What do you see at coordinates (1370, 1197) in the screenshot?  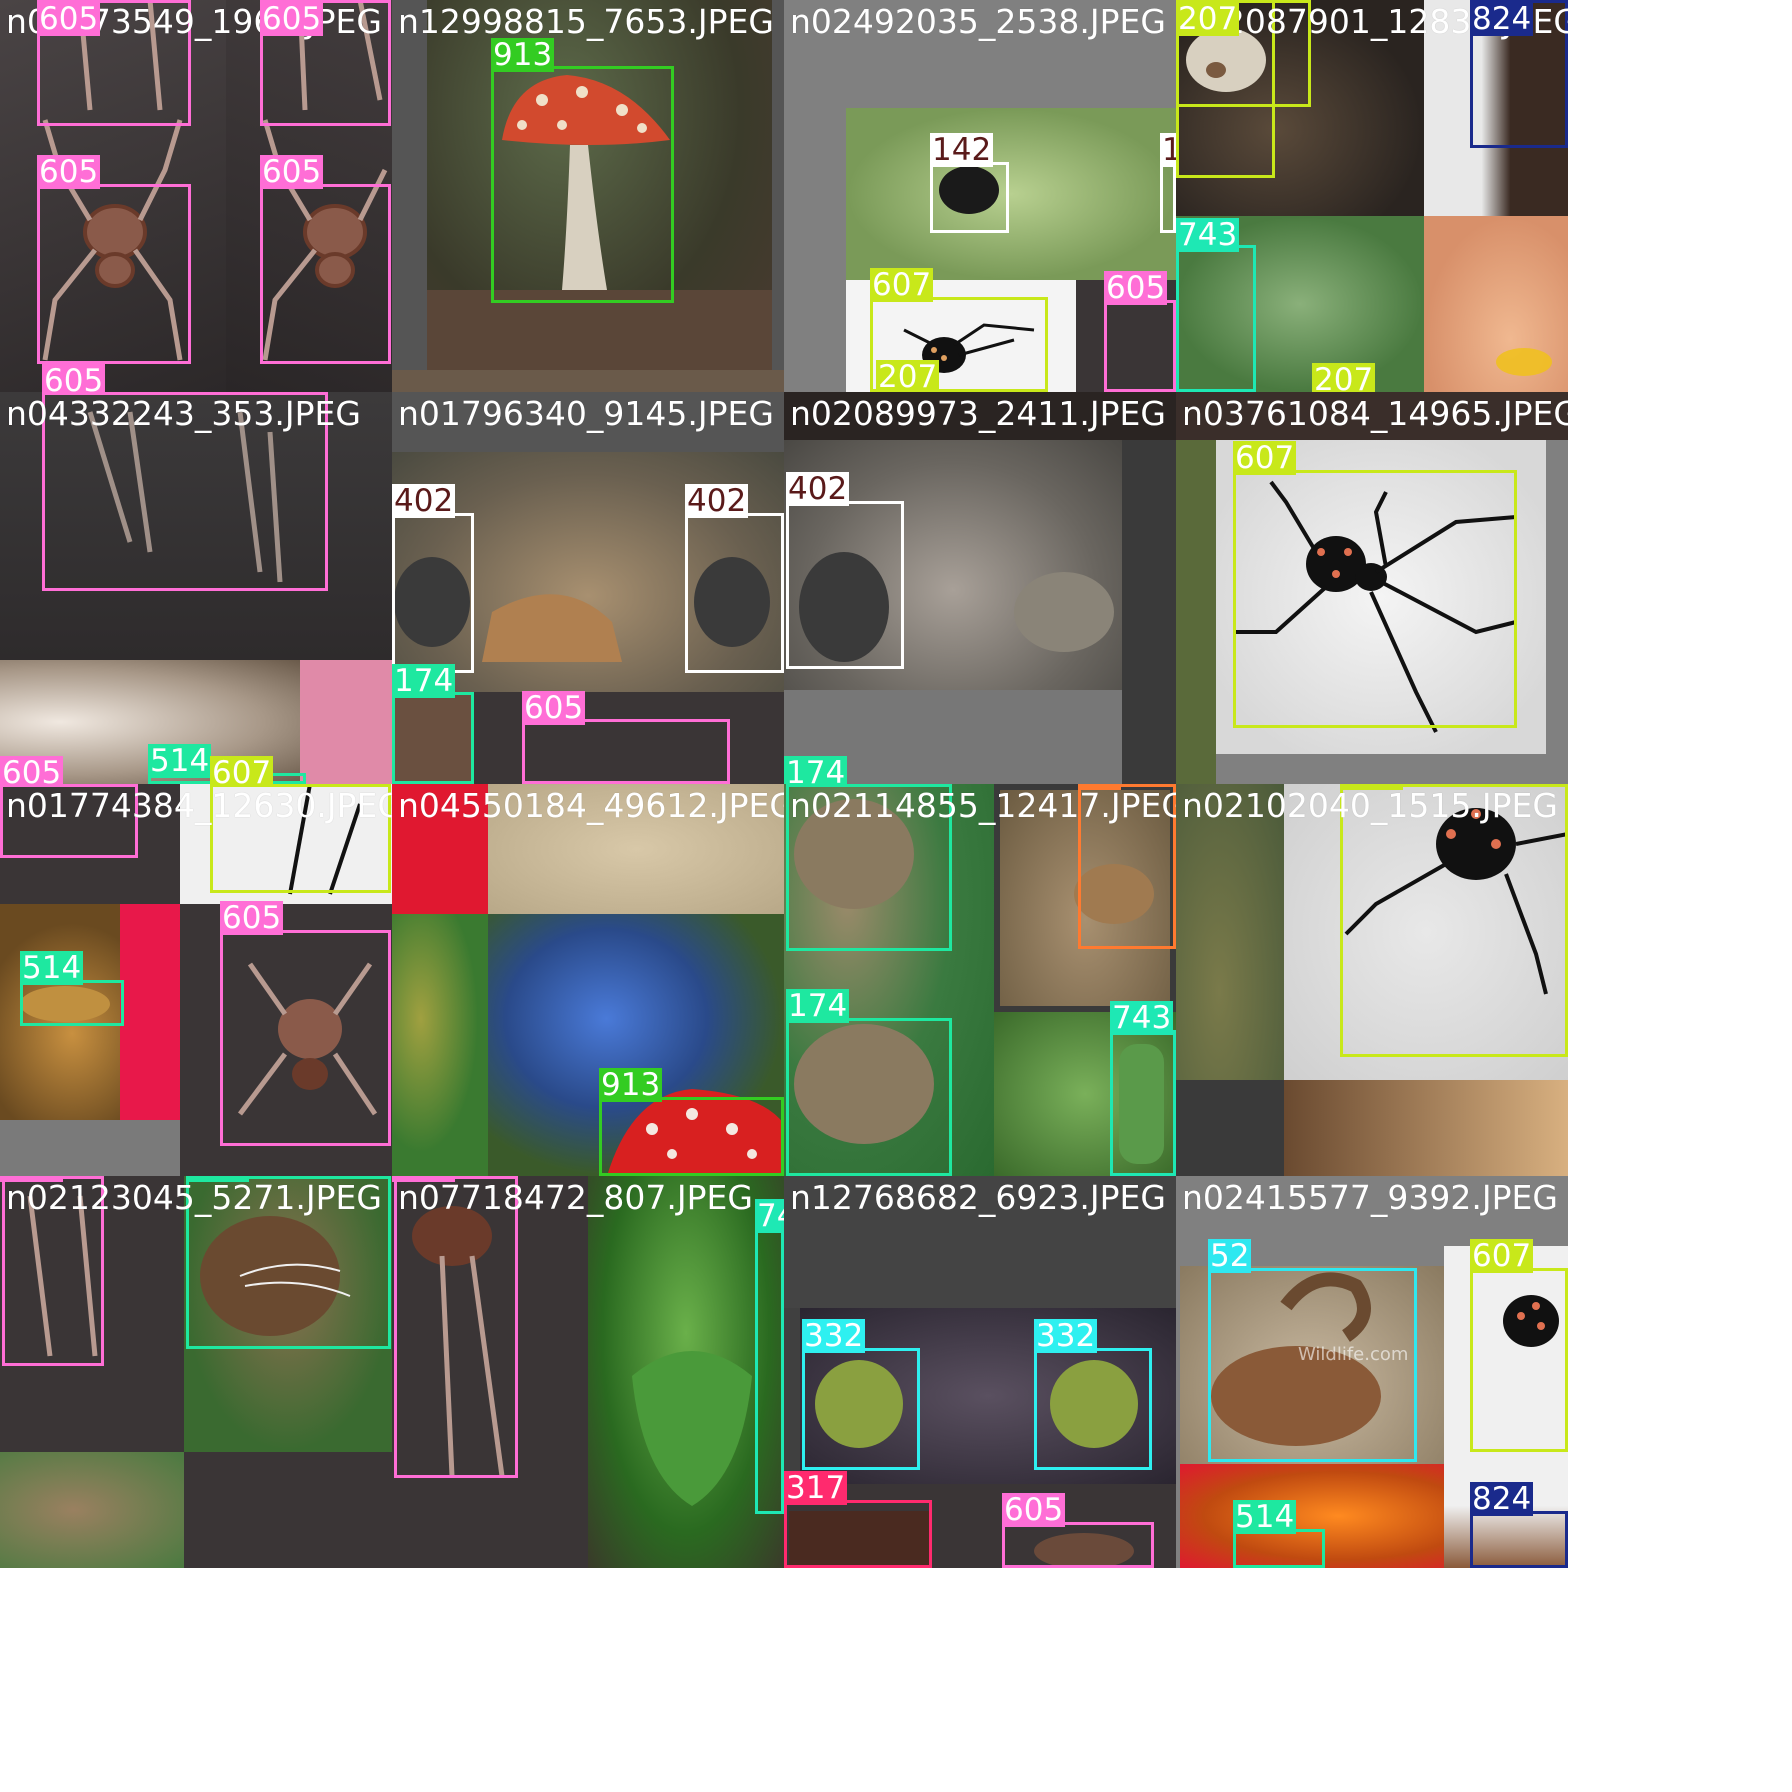 I see `image-filename: n02415577_9392.JPEG` at bounding box center [1370, 1197].